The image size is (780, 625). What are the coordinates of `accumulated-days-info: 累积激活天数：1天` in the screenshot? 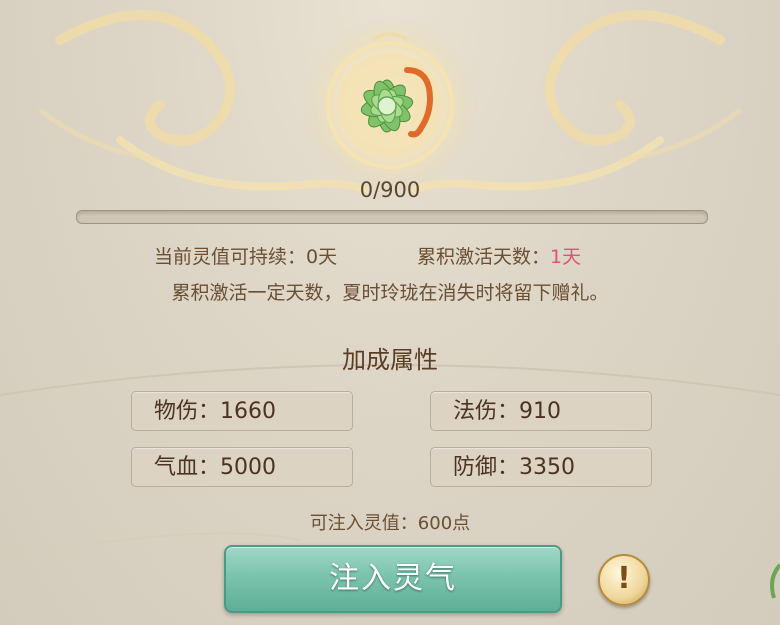 It's located at (499, 255).